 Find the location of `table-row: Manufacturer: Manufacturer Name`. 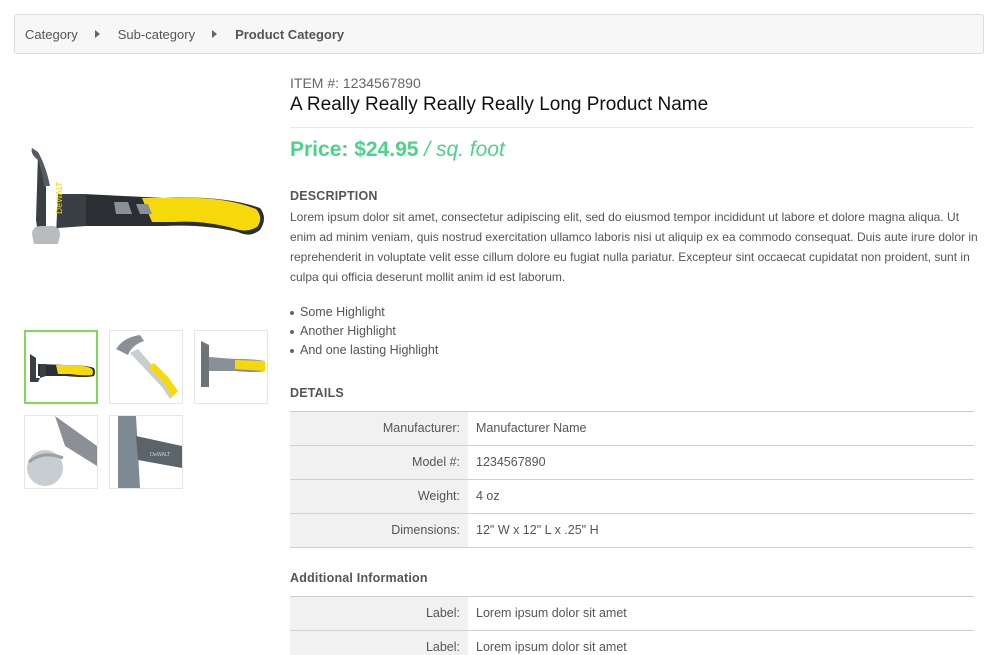

table-row: Manufacturer: Manufacturer Name is located at coordinates (632, 429).